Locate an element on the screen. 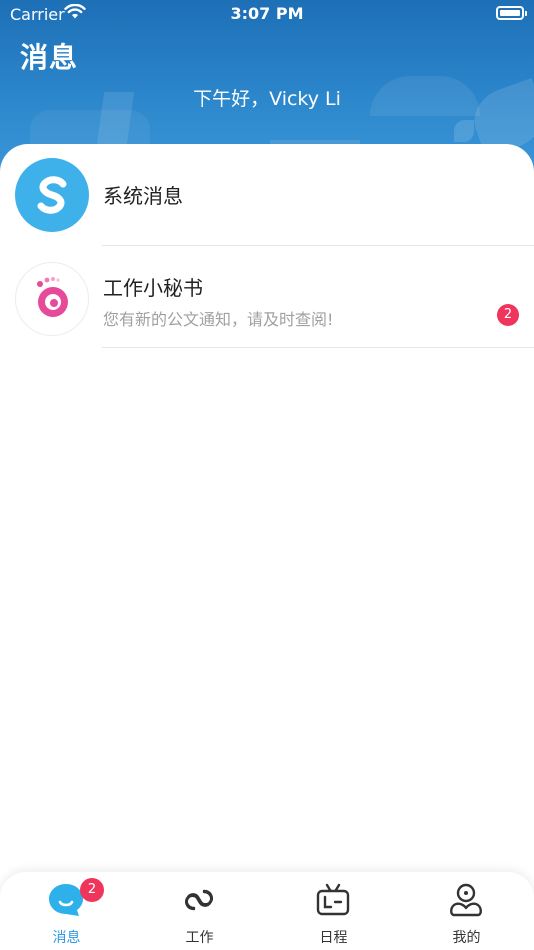  tab-badge: 2 is located at coordinates (92, 890).